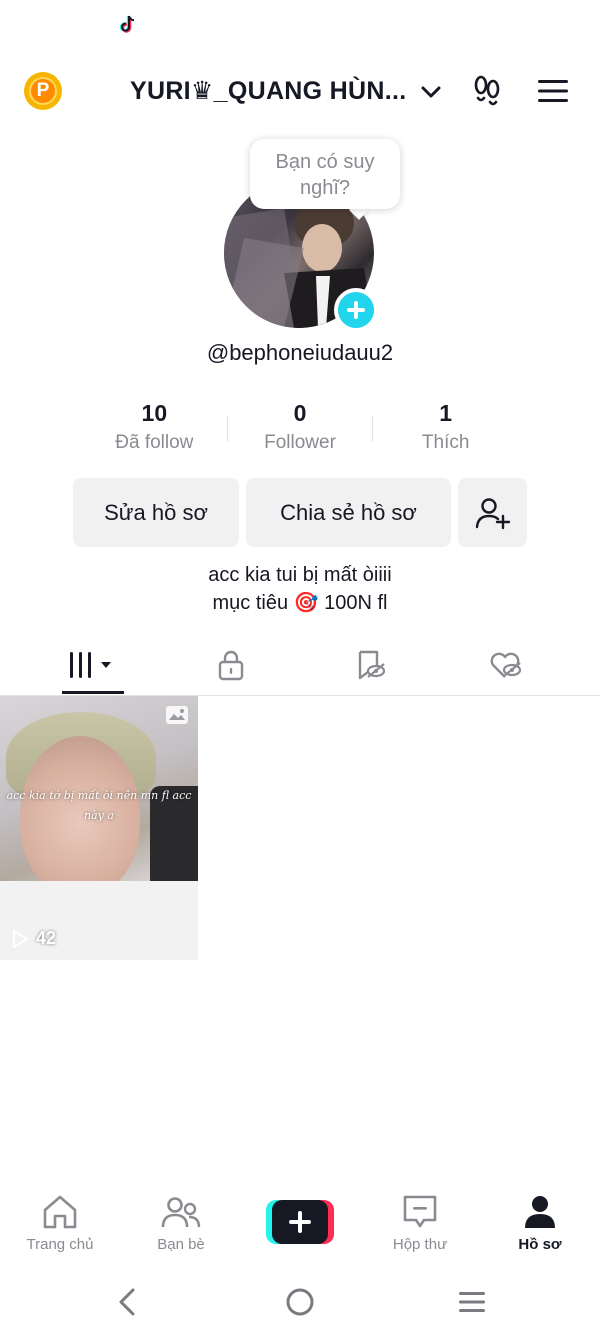  Describe the element at coordinates (446, 413) in the screenshot. I see `stat-value: 1` at that location.